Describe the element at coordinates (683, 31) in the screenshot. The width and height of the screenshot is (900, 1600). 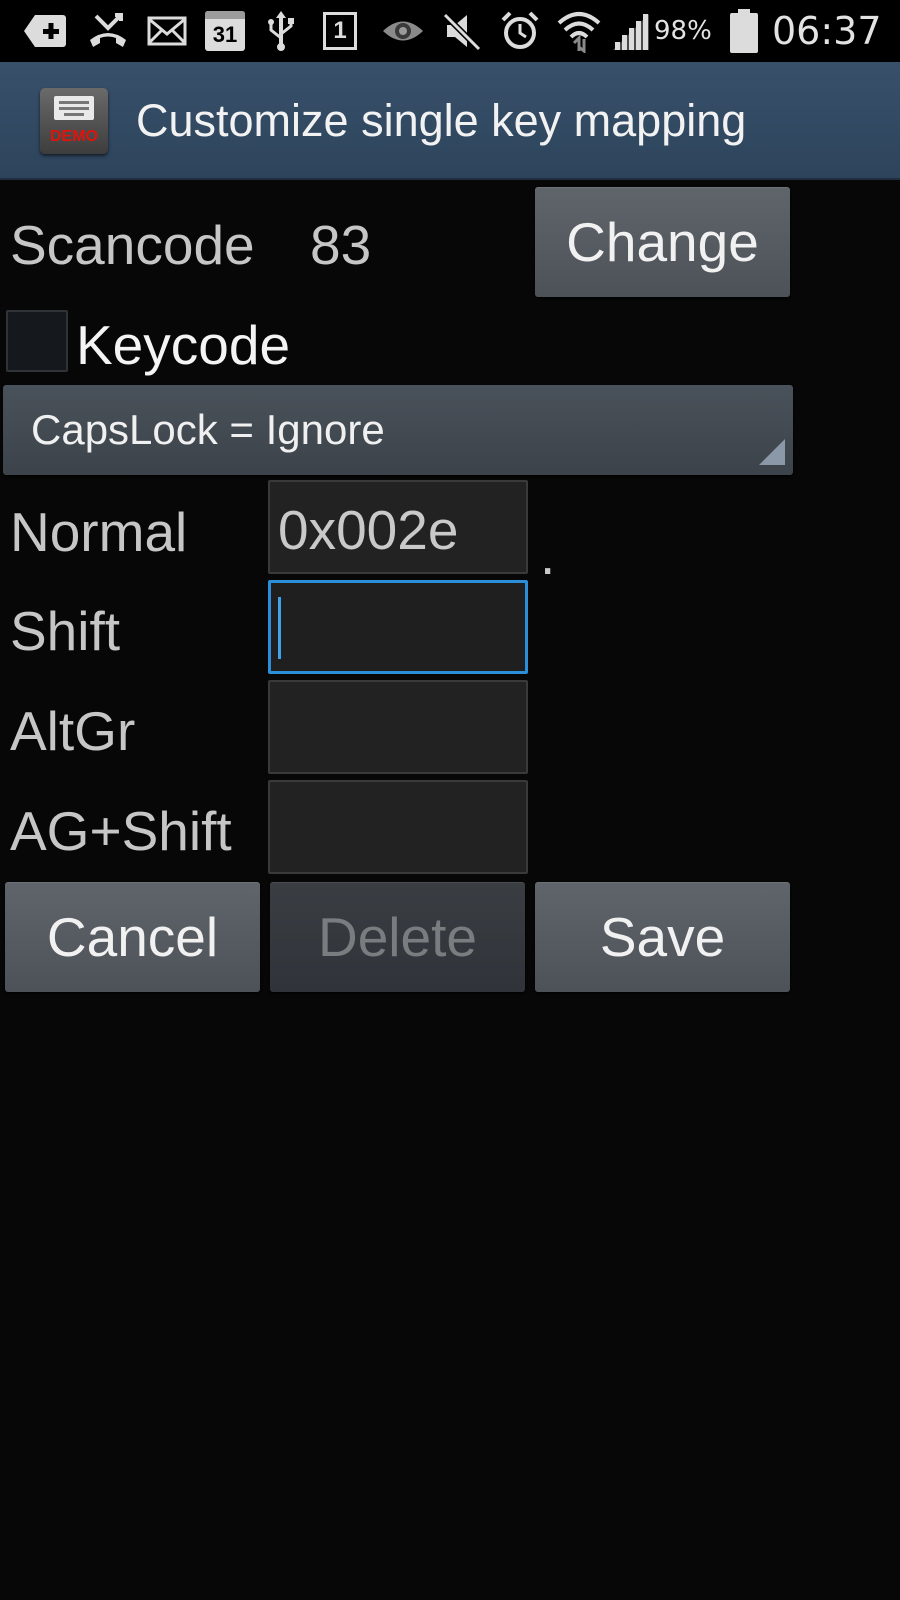
I see `battery-percent: 98%` at that location.